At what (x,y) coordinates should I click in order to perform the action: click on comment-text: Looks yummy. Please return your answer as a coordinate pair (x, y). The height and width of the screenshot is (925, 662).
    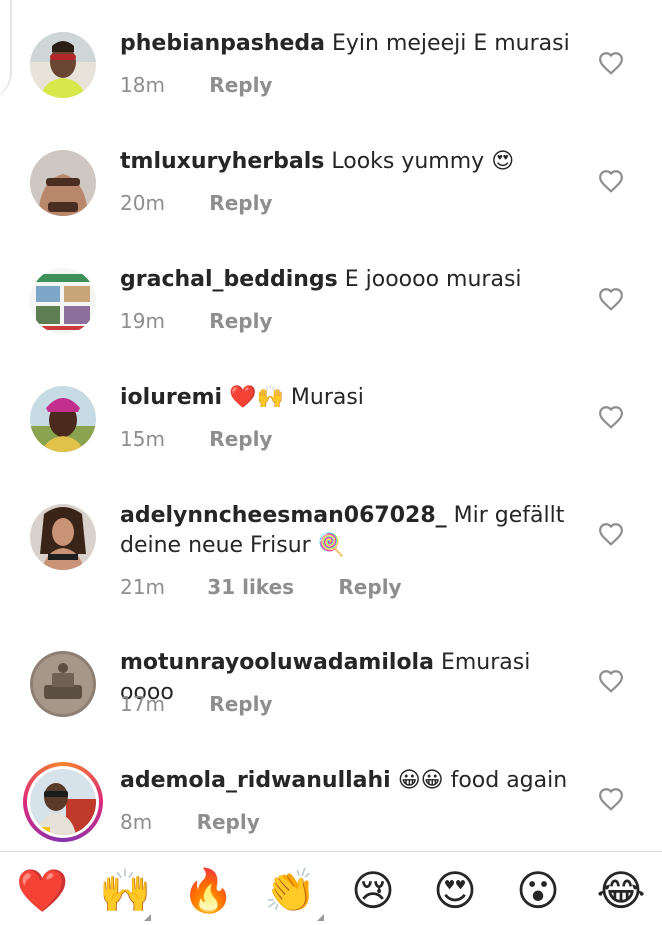
    Looking at the image, I should click on (408, 161).